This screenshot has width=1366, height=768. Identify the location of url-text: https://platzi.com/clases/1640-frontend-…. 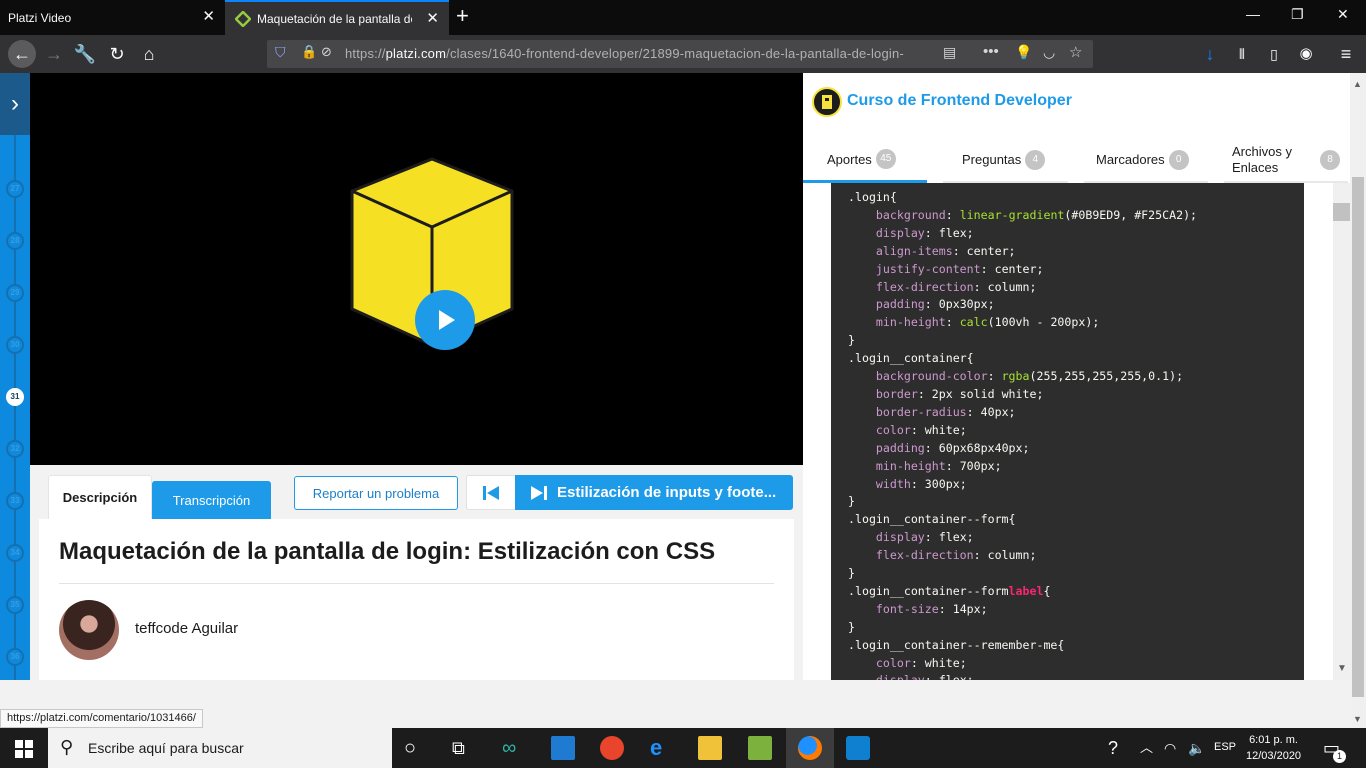
(624, 53).